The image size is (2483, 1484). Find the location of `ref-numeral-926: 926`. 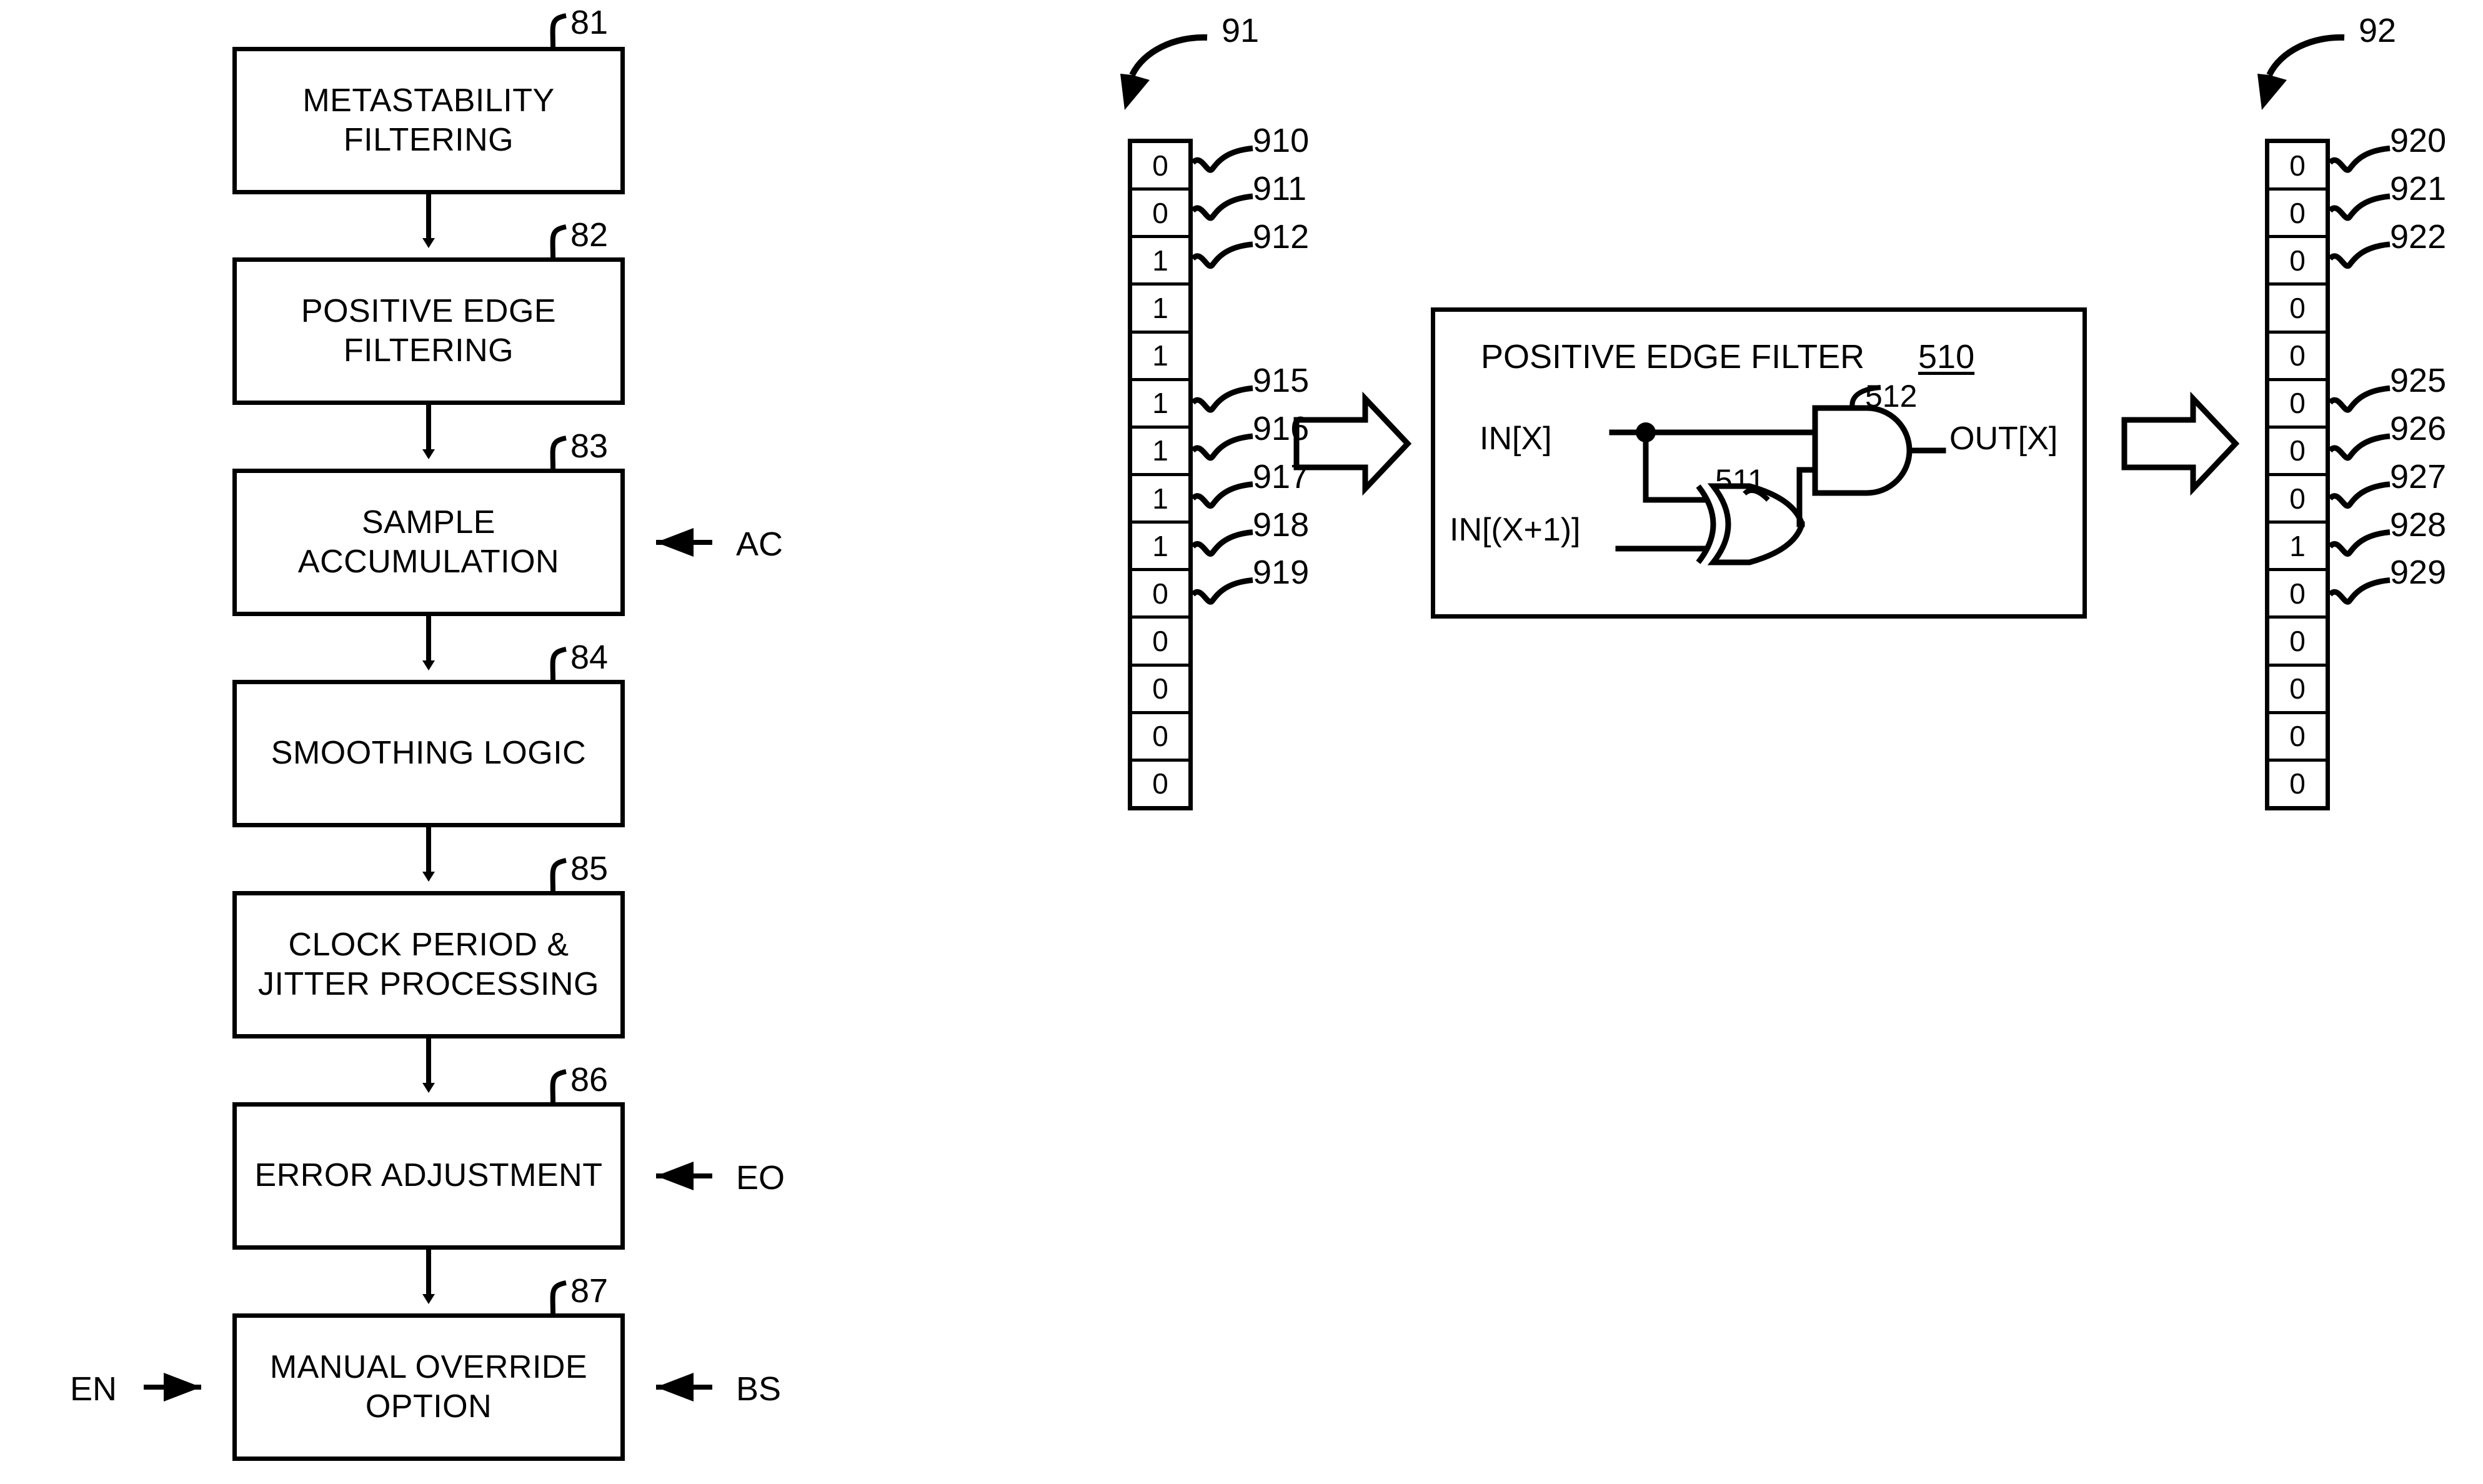

ref-numeral-926: 926 is located at coordinates (2418, 429).